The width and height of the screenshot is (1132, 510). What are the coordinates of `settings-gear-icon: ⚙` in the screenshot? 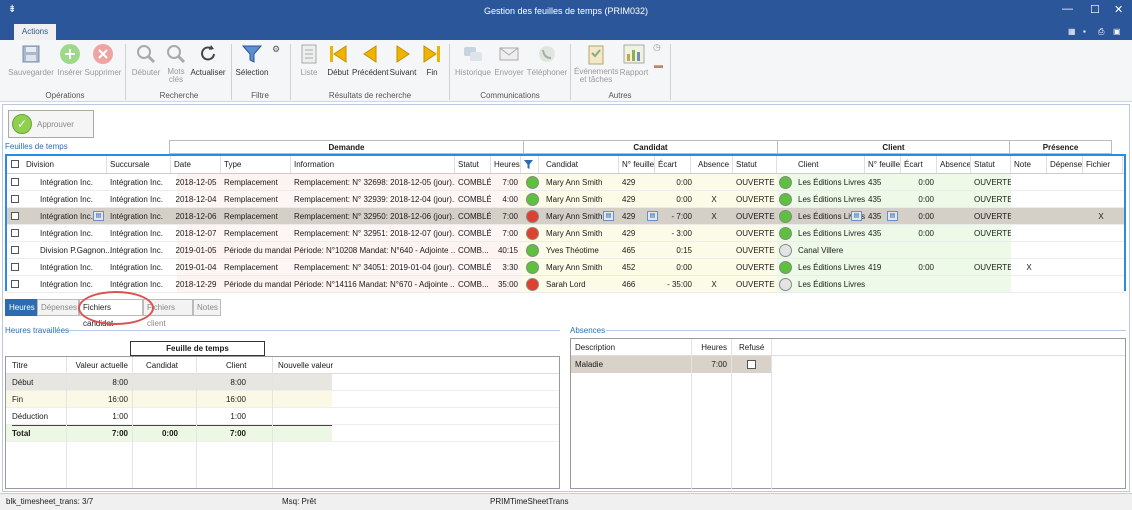 It's located at (276, 49).